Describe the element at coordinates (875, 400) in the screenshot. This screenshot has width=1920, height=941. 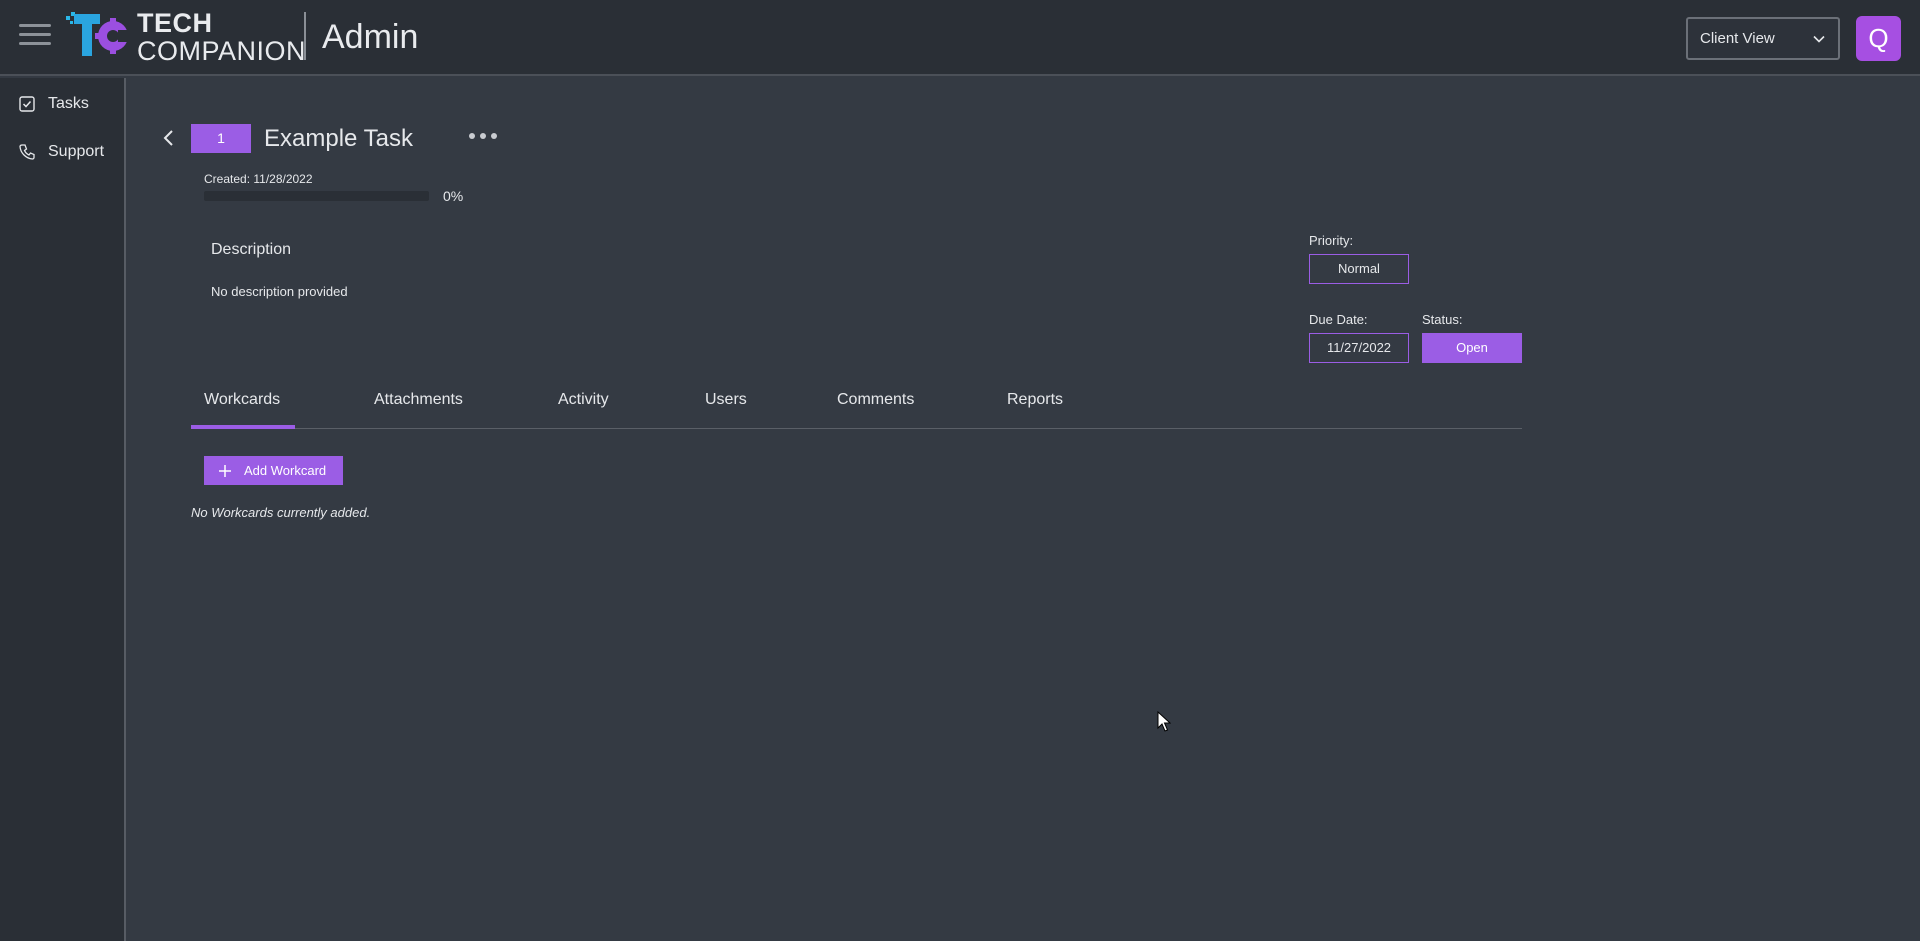
I see `tab-comments: Comments` at that location.